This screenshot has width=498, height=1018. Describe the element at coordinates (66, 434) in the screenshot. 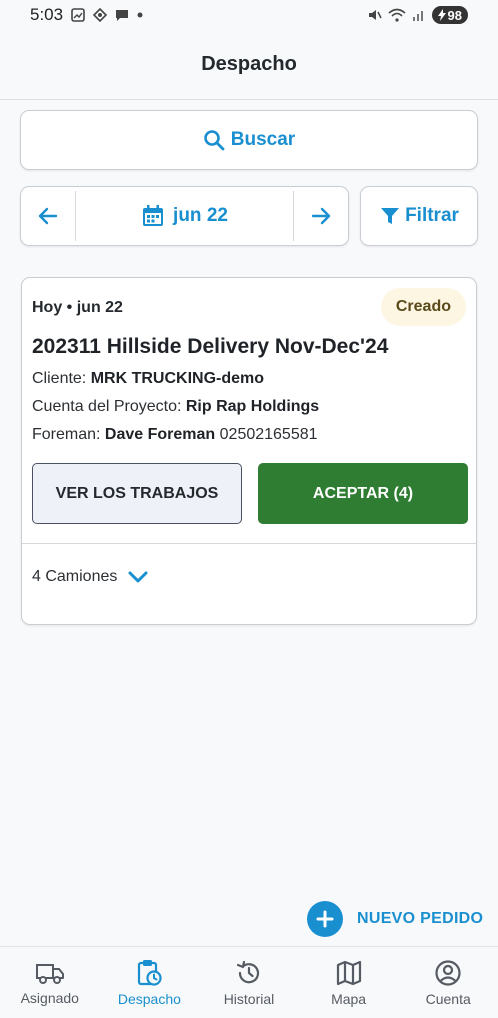

I see `foreman-label: Foreman:` at that location.